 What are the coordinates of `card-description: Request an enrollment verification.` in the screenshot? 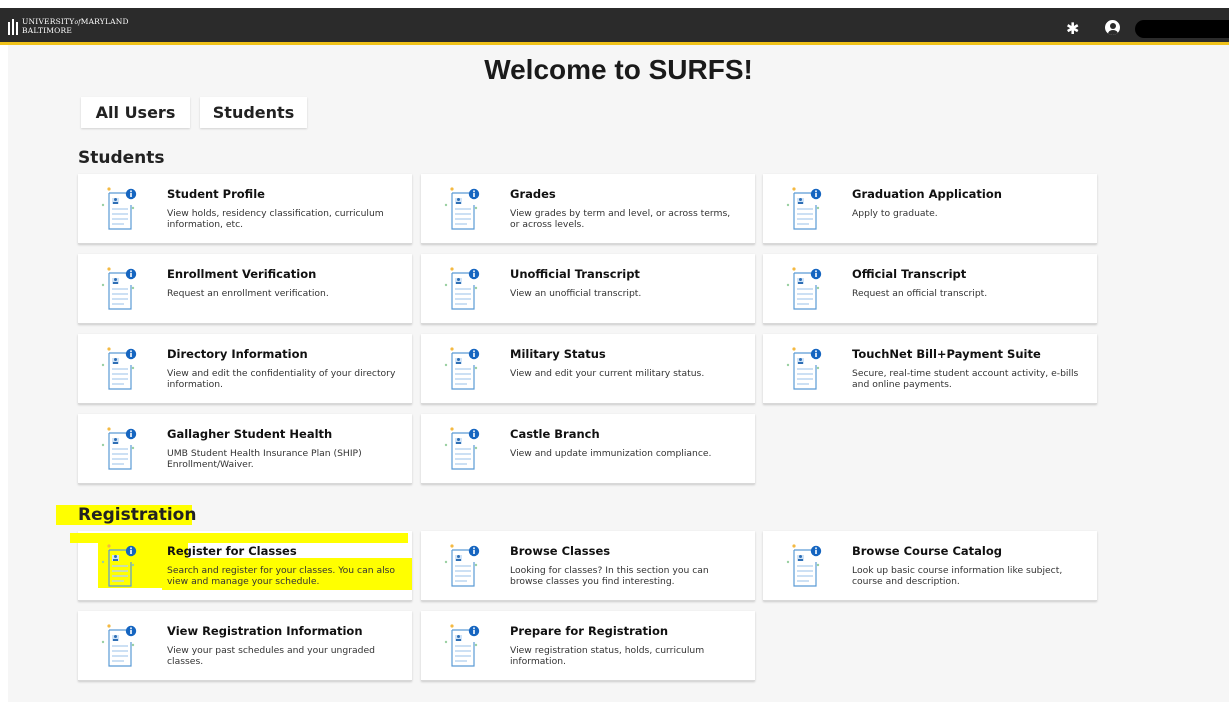 It's located at (248, 293).